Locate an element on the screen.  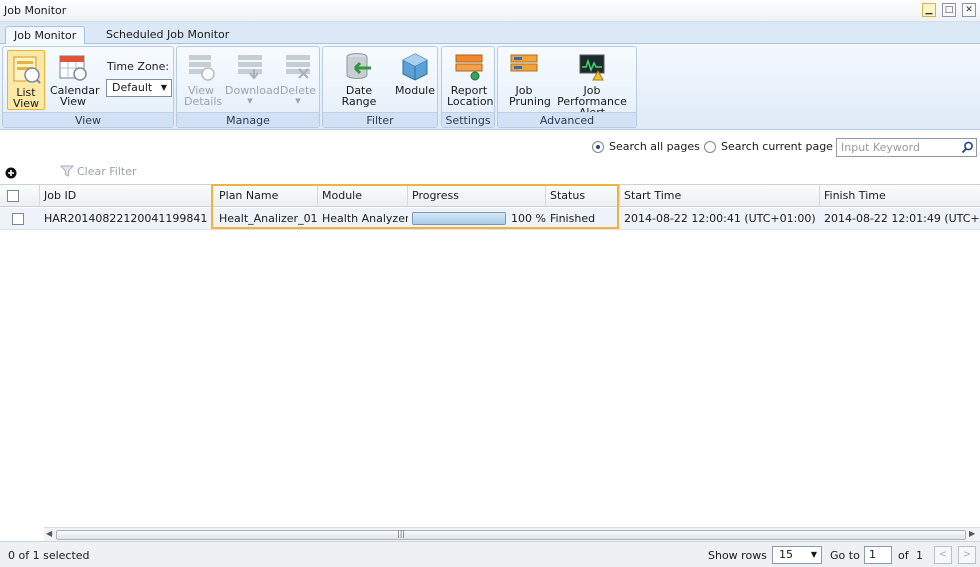
scrollbar-thumb: ||| is located at coordinates (511, 534).